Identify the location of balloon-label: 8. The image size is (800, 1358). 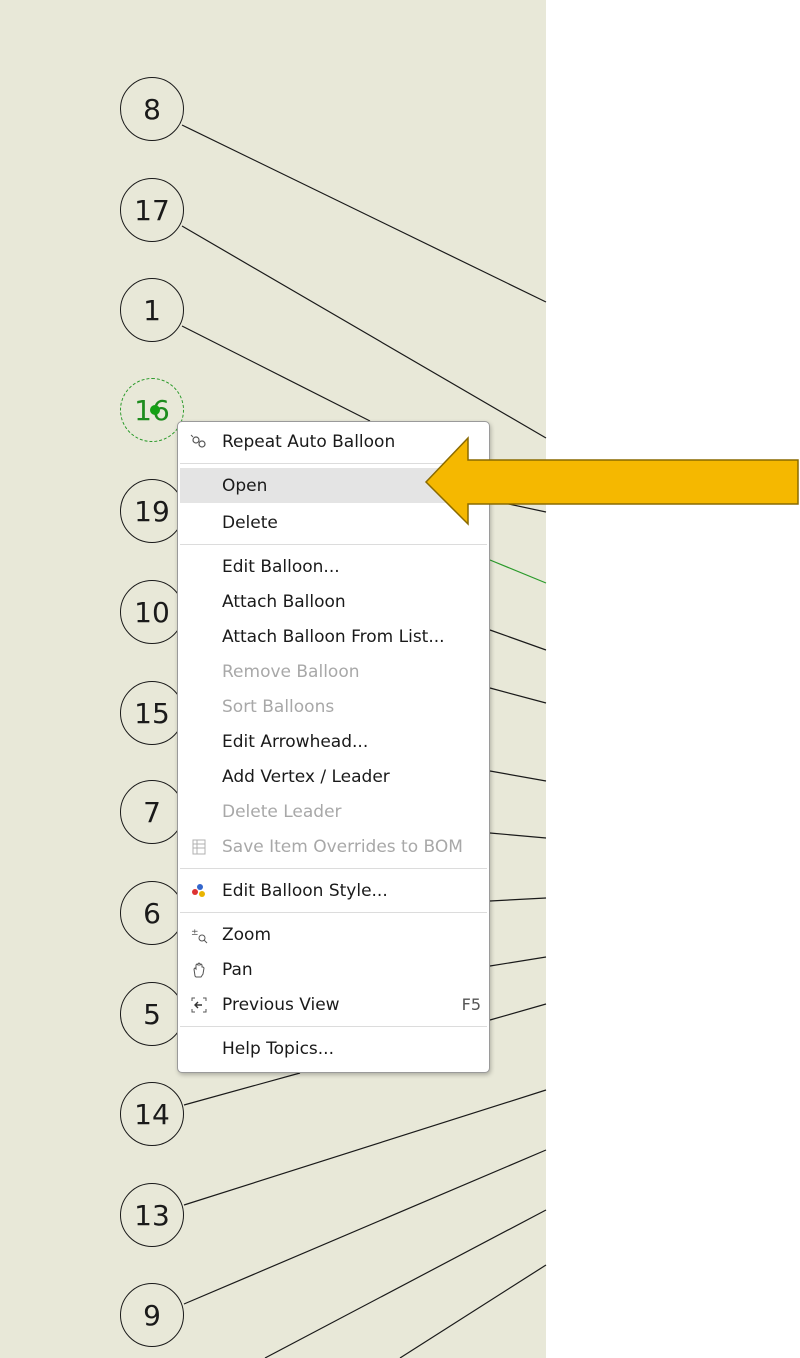
(152, 109).